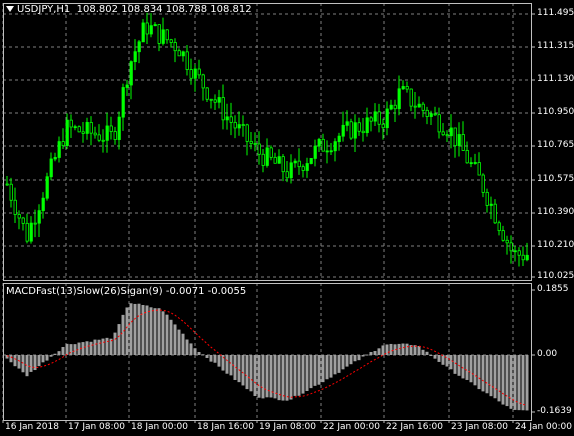  Describe the element at coordinates (10, 8) in the screenshot. I see `dropdown-triangle-icon` at that location.